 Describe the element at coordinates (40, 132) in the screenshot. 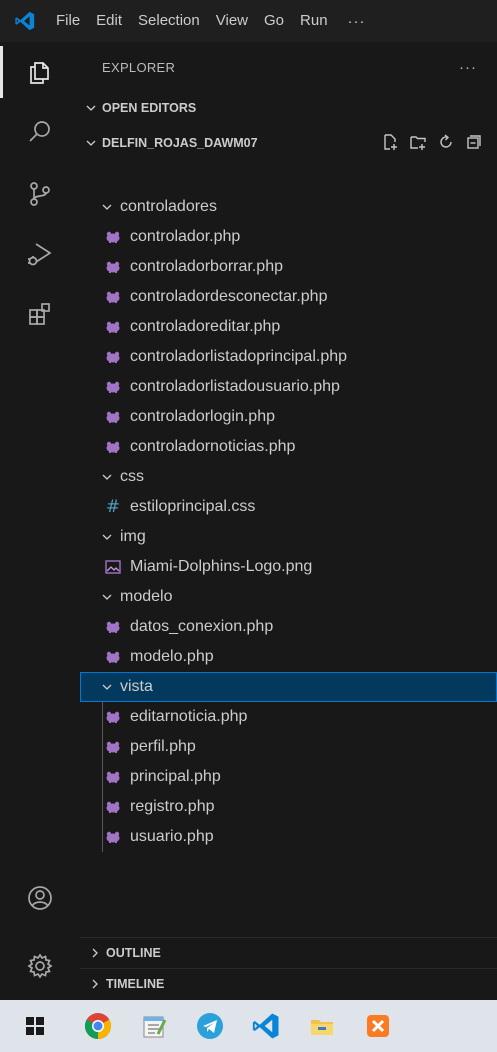

I see `search-icon` at that location.